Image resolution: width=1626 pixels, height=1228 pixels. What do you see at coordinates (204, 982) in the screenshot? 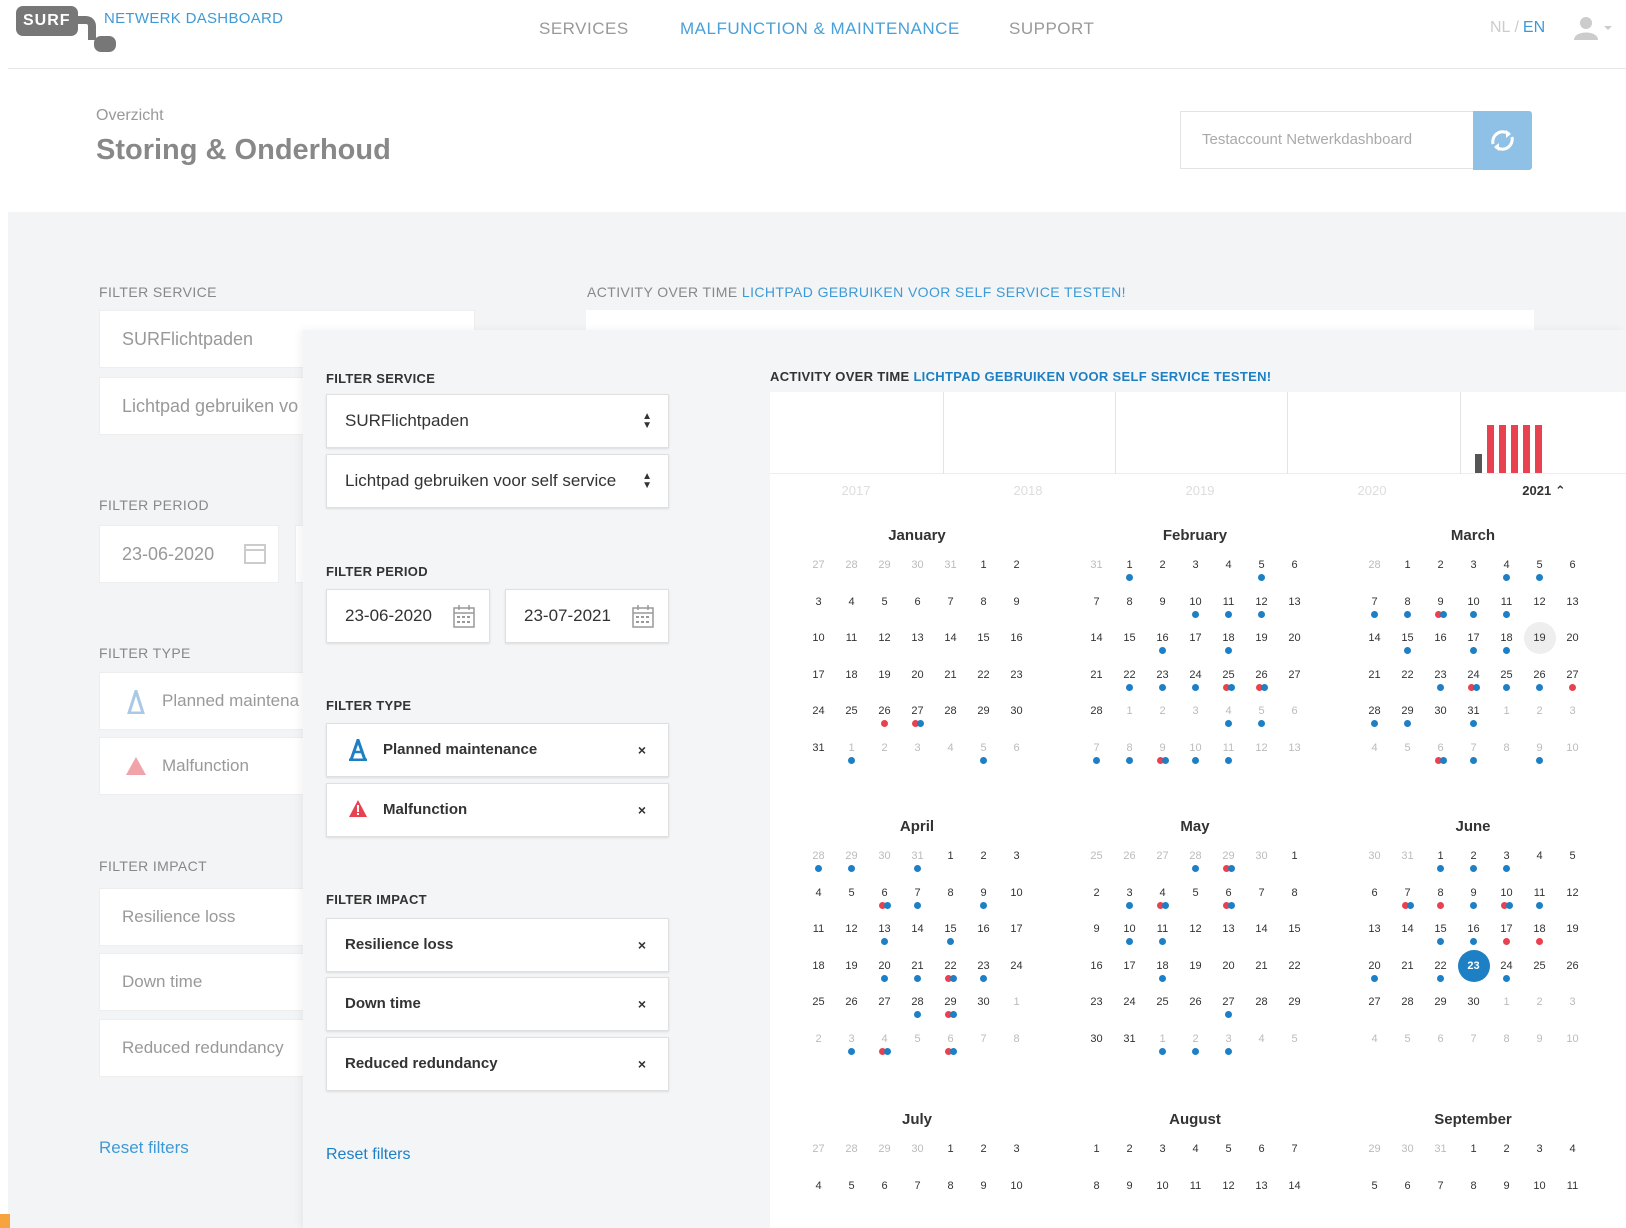
I see `bg-impact-downtime: Down time` at bounding box center [204, 982].